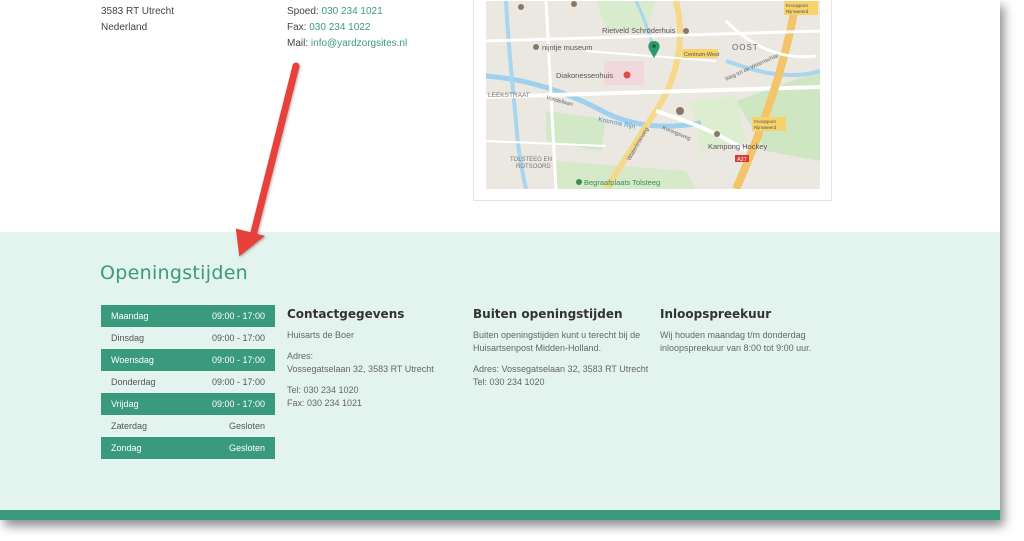  Describe the element at coordinates (132, 360) in the screenshot. I see `hours-day: Woensdag` at that location.